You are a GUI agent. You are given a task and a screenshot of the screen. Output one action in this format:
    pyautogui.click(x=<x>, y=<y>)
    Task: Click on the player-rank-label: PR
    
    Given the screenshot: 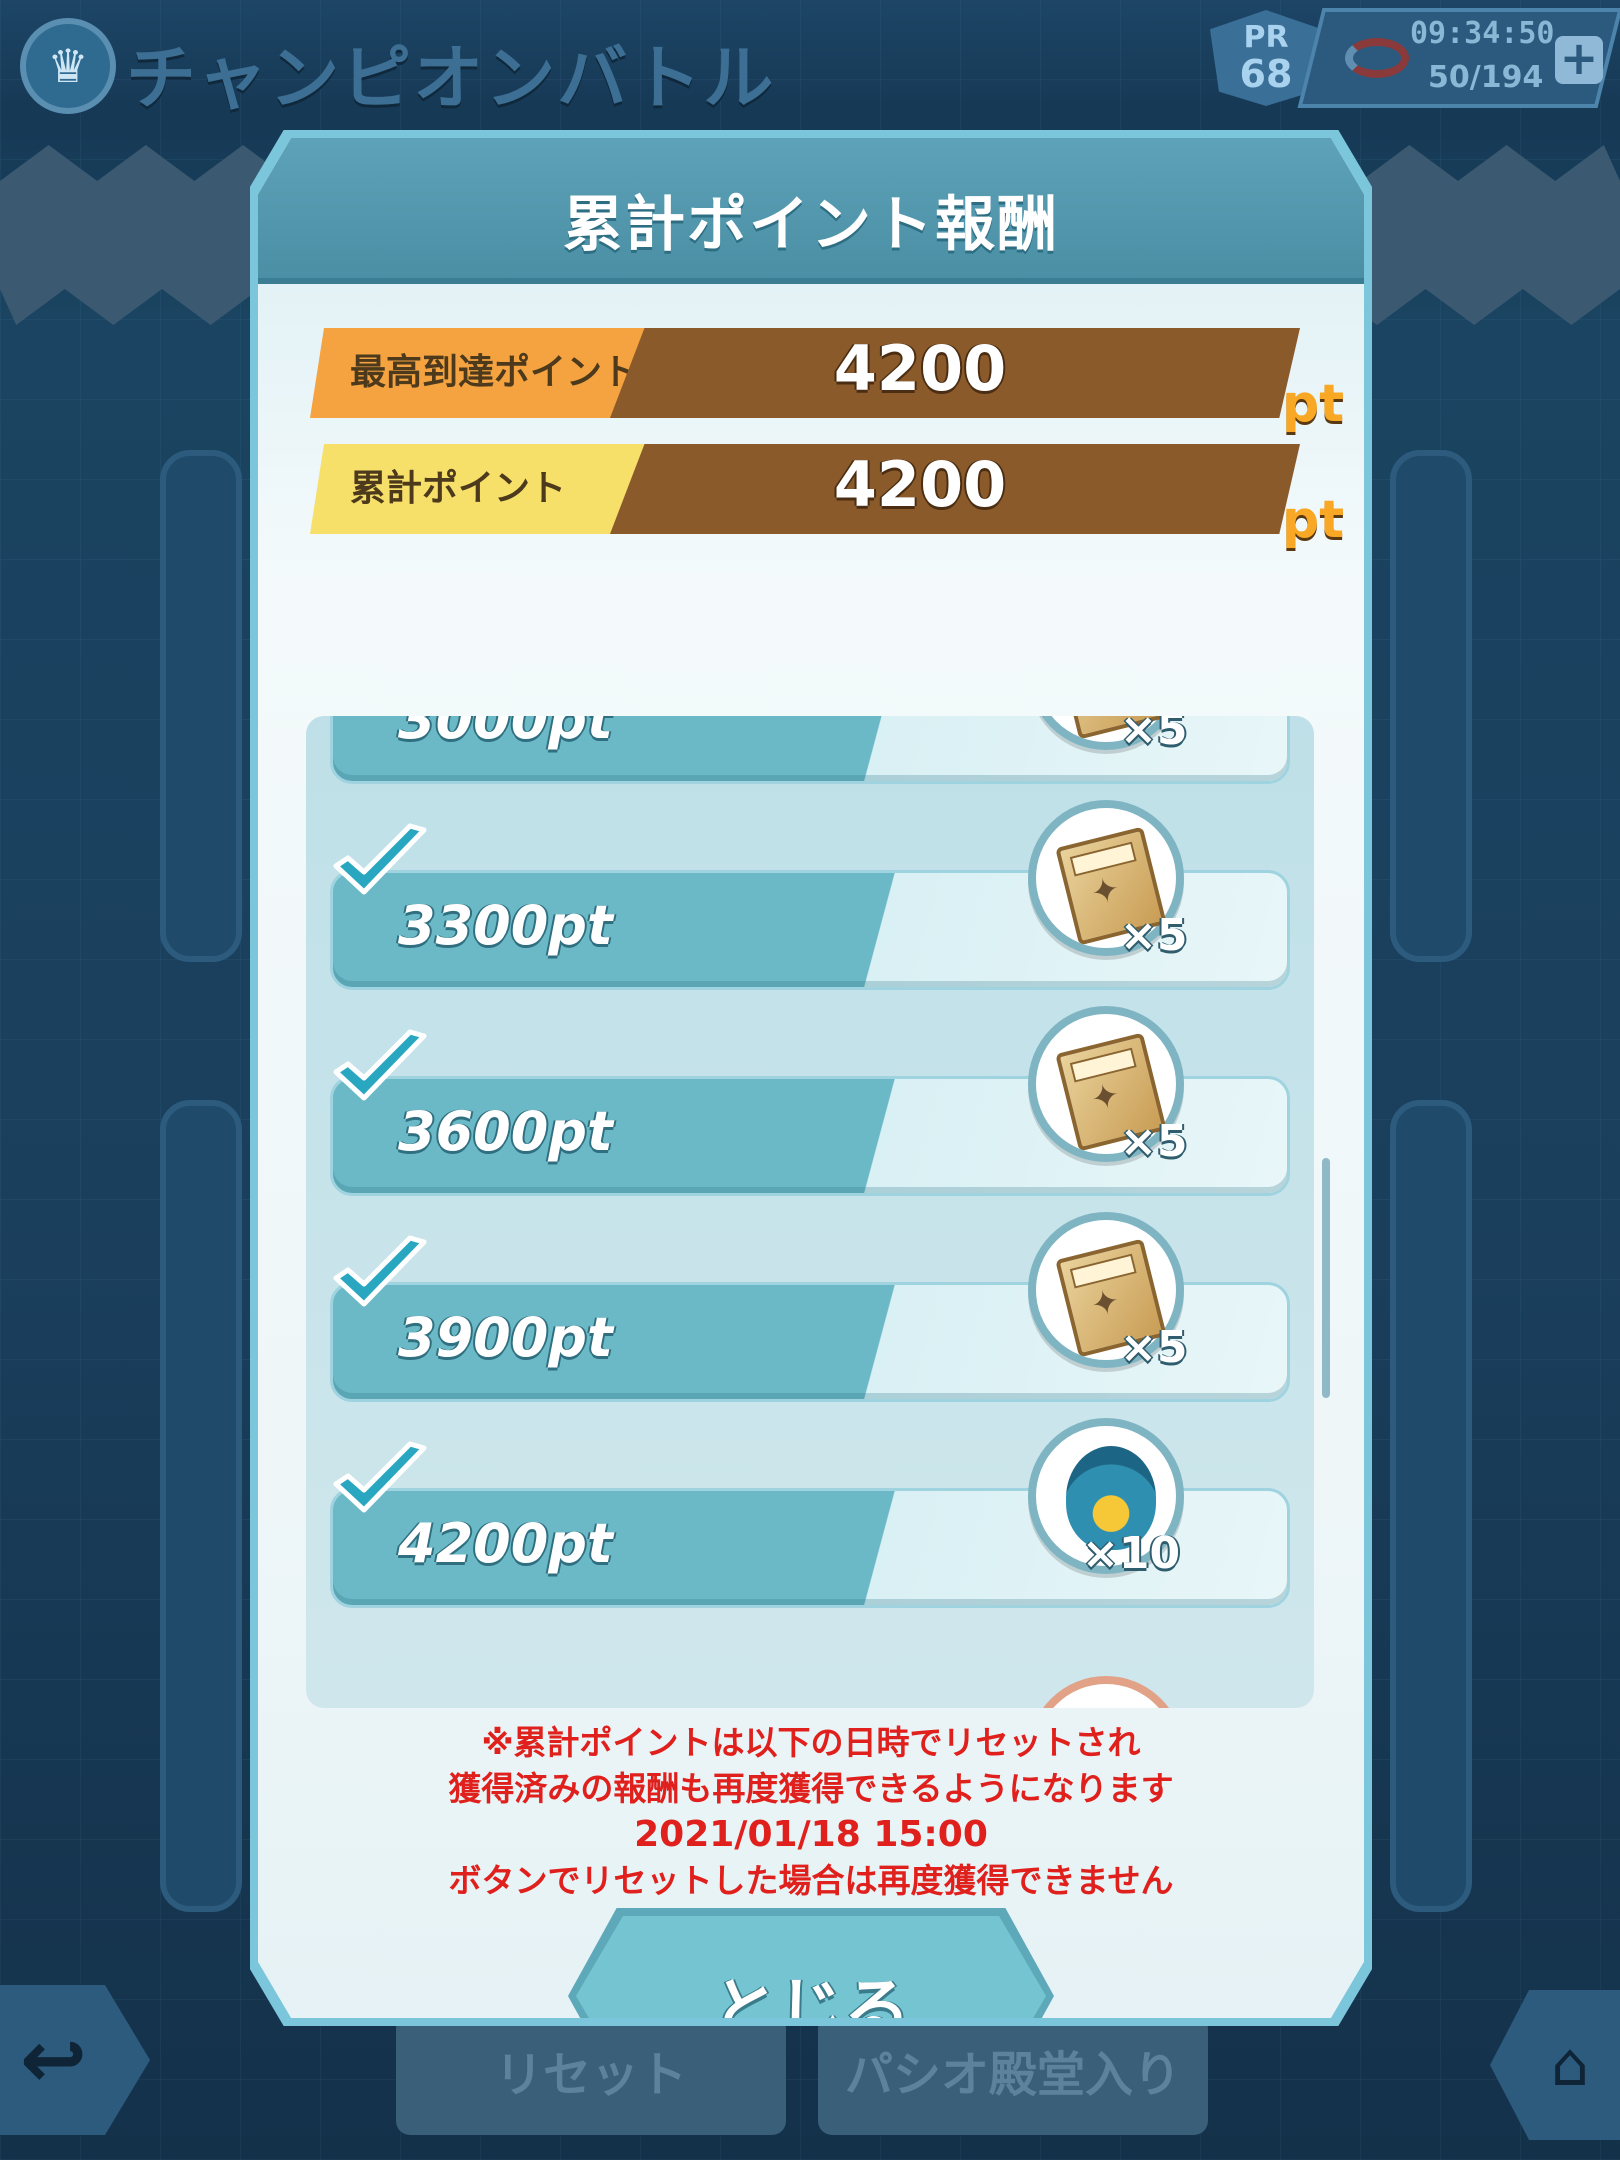 What is the action you would take?
    pyautogui.click(x=1266, y=37)
    